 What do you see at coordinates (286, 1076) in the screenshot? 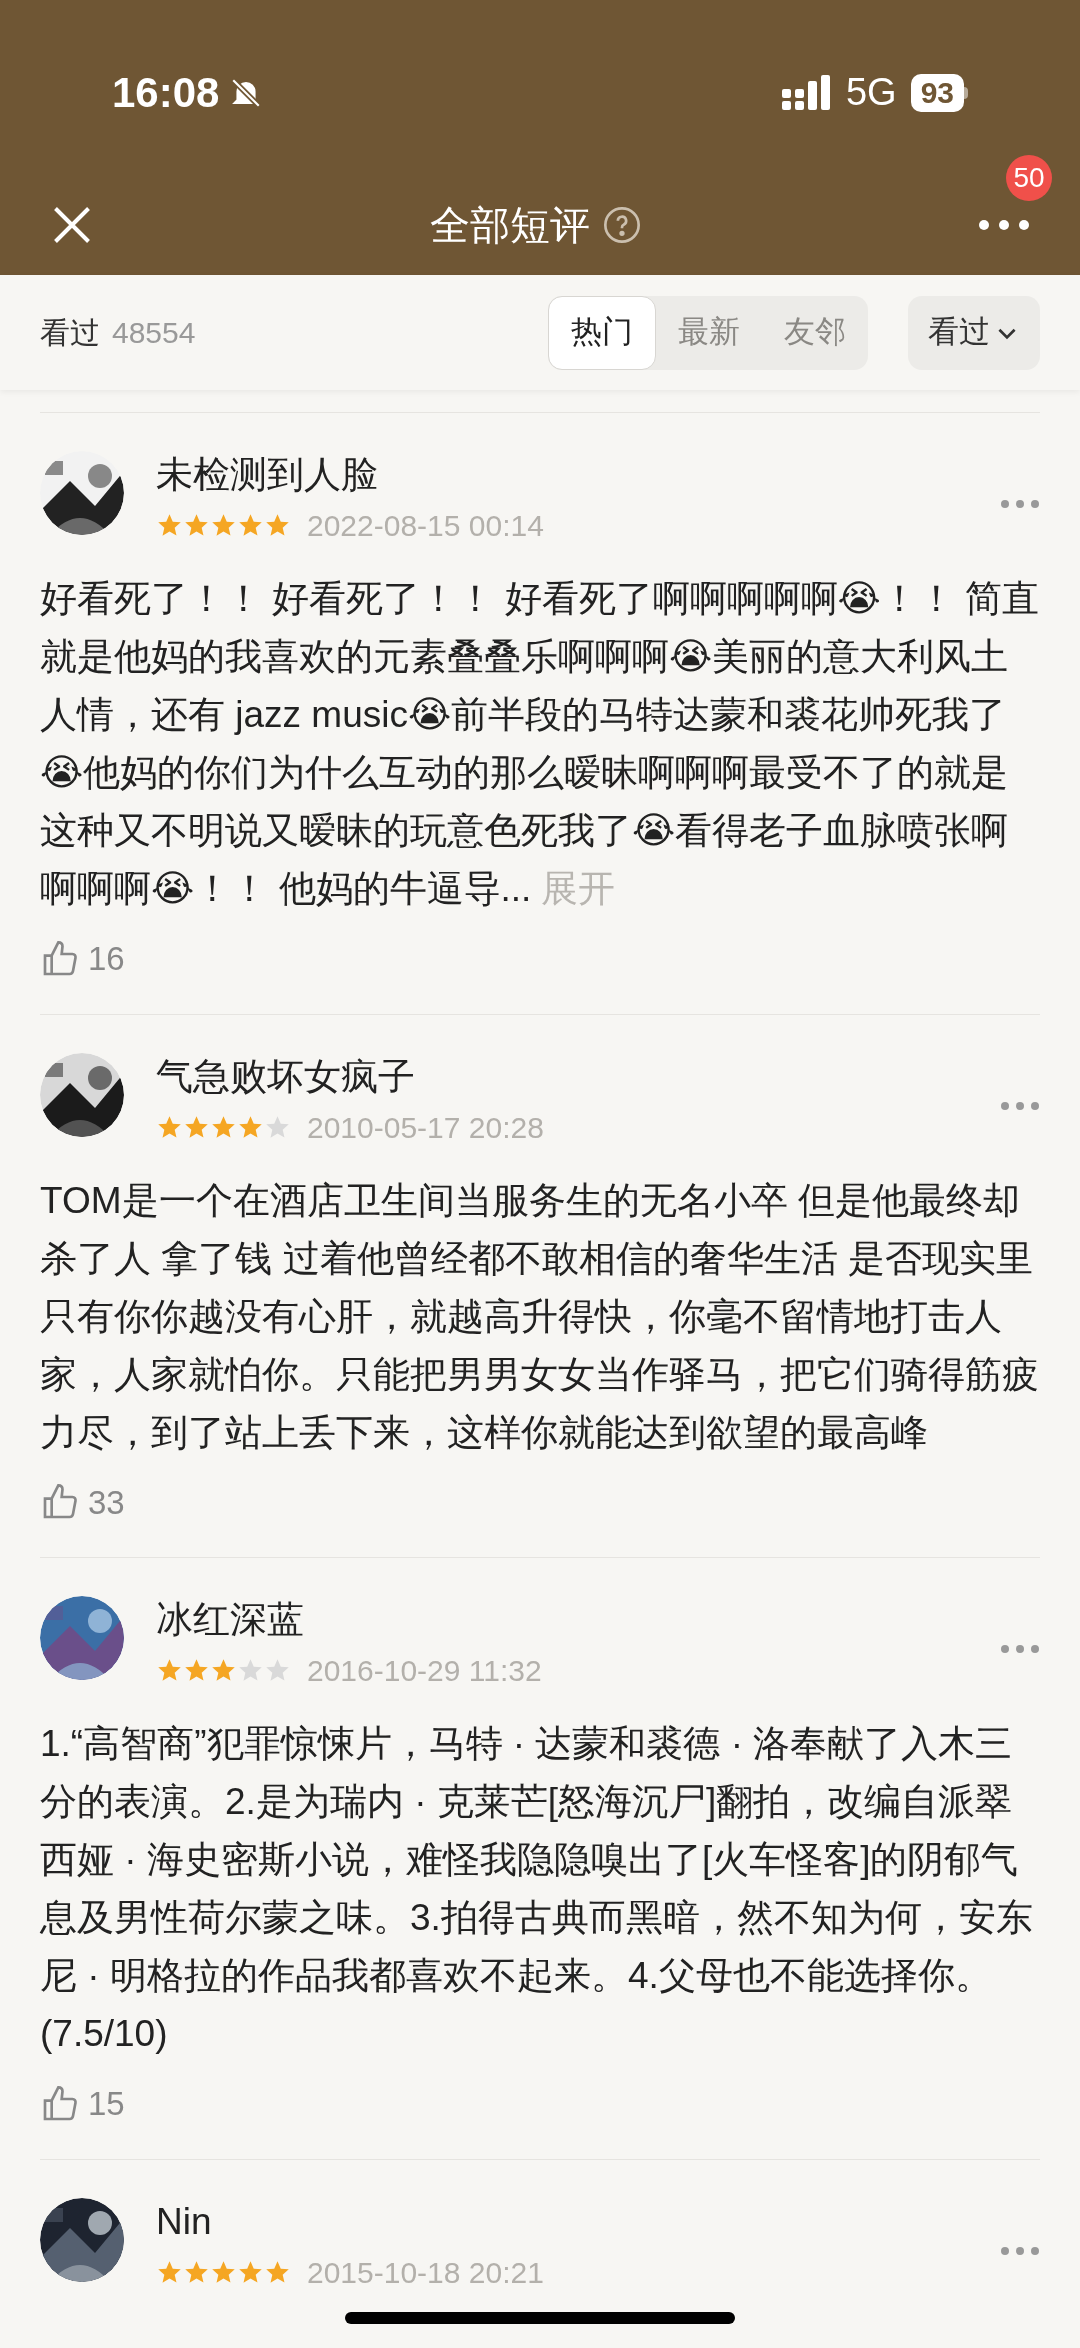
I see `user-name: 气急败坏女疯子` at bounding box center [286, 1076].